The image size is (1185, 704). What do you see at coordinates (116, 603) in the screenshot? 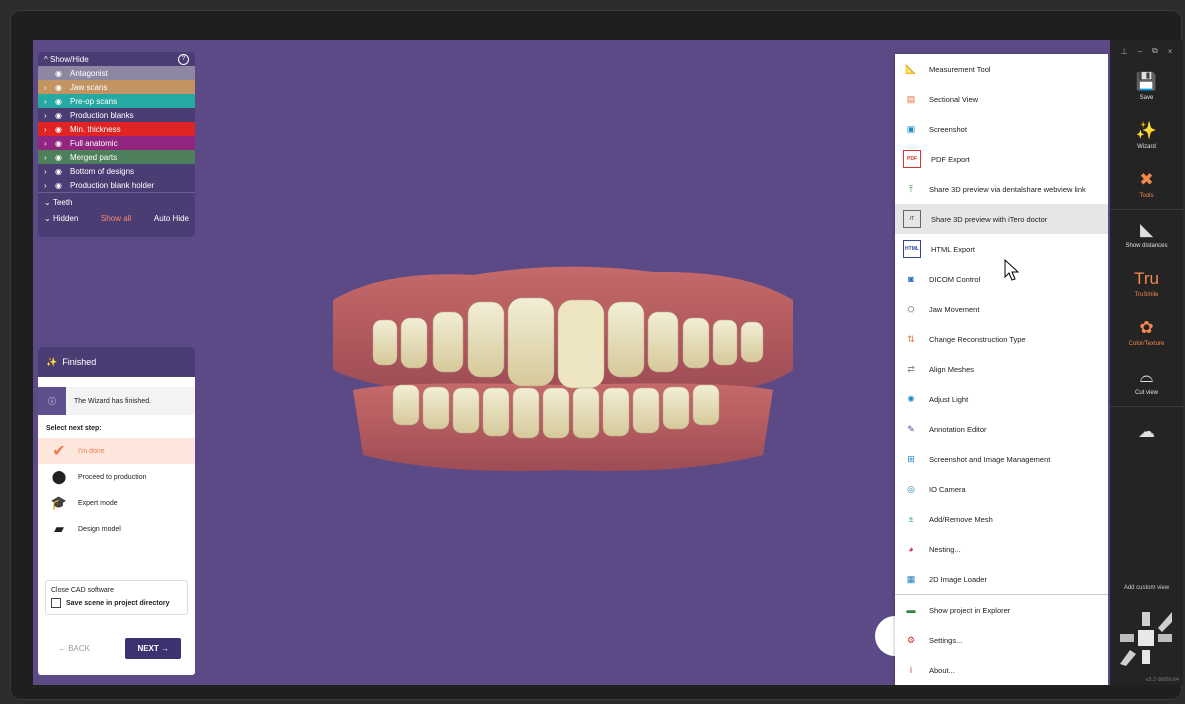
I see `save-scene-checkbox: Save scene in project directory` at bounding box center [116, 603].